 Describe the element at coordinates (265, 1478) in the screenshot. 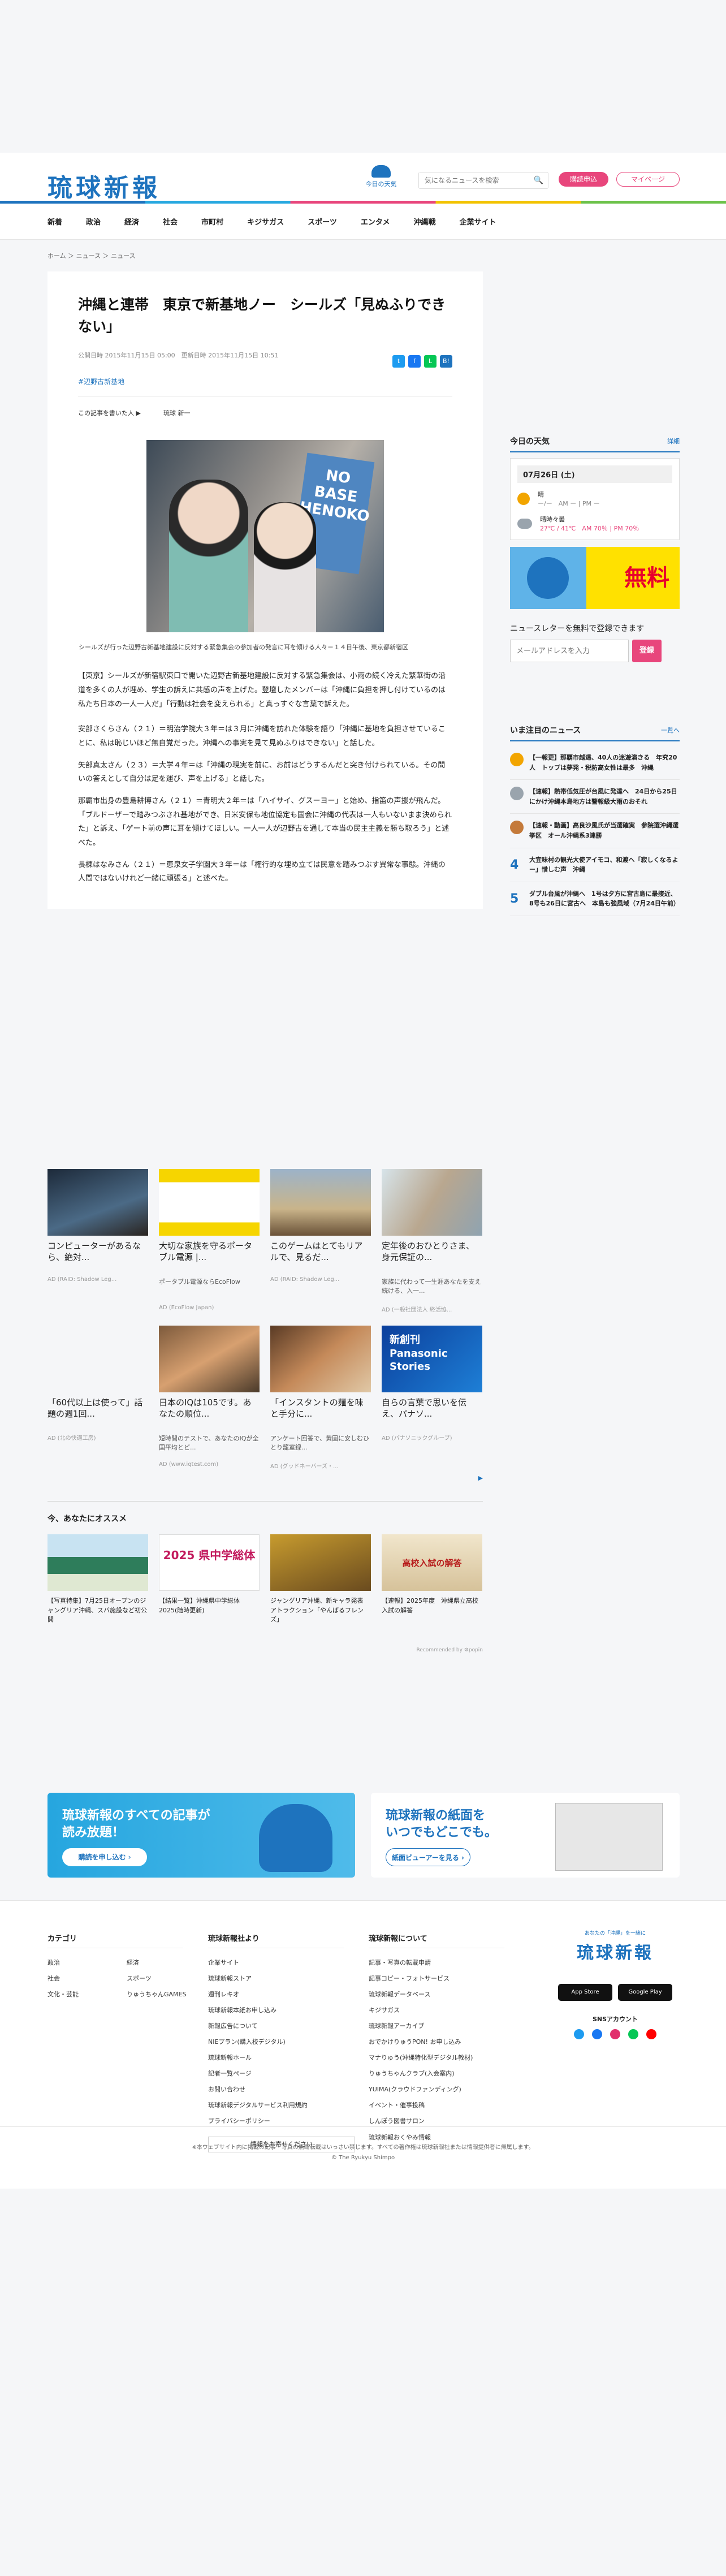

I see `adchoices-icon: ▶` at that location.